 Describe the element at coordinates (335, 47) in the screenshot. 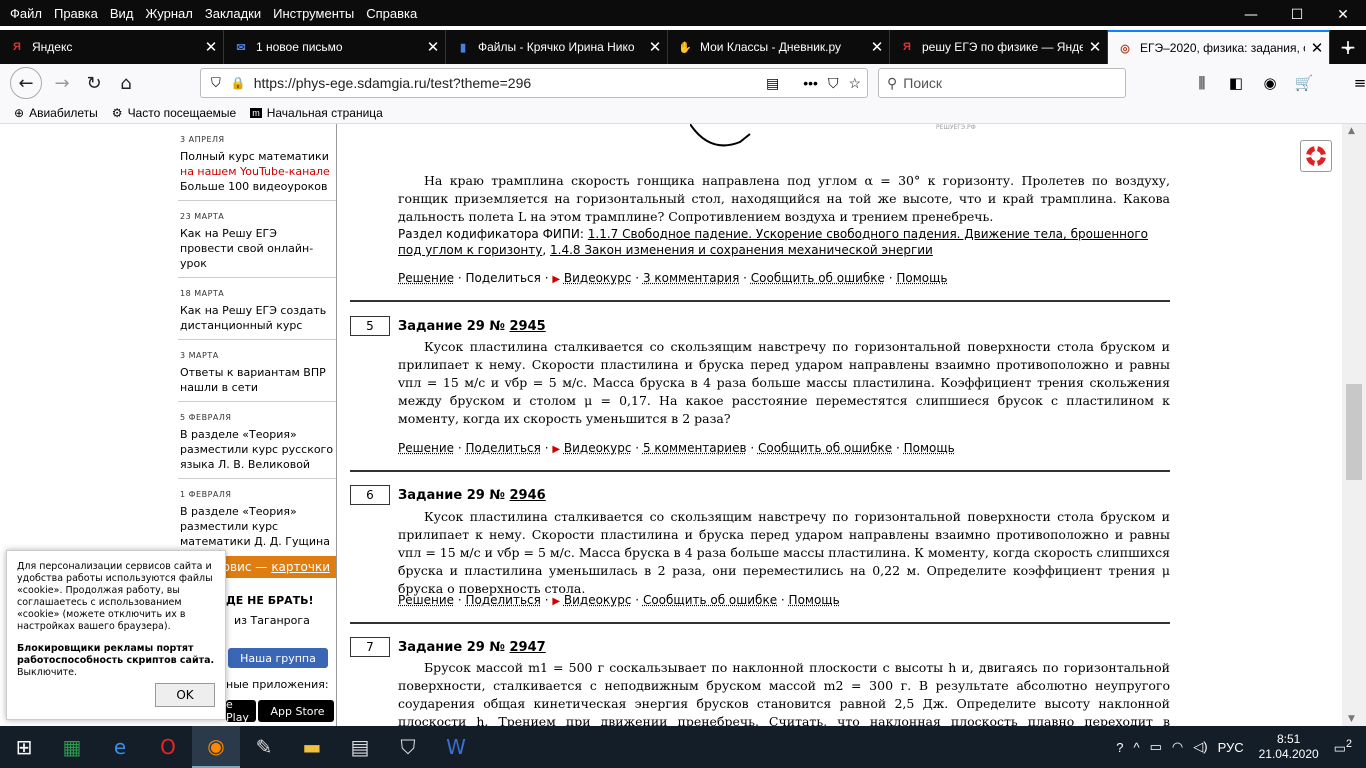

I see `tab-mail: ✉ 1 новое письмо ✕` at that location.